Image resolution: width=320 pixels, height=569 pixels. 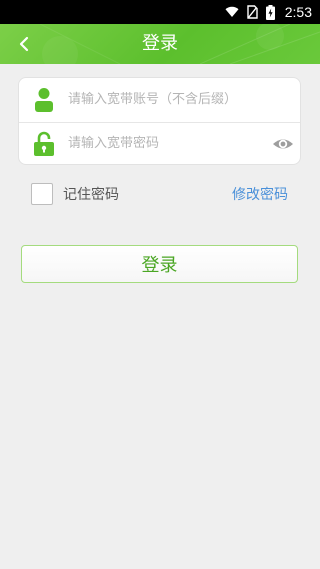 What do you see at coordinates (160, 12) in the screenshot?
I see `status-bar: 2:53` at bounding box center [160, 12].